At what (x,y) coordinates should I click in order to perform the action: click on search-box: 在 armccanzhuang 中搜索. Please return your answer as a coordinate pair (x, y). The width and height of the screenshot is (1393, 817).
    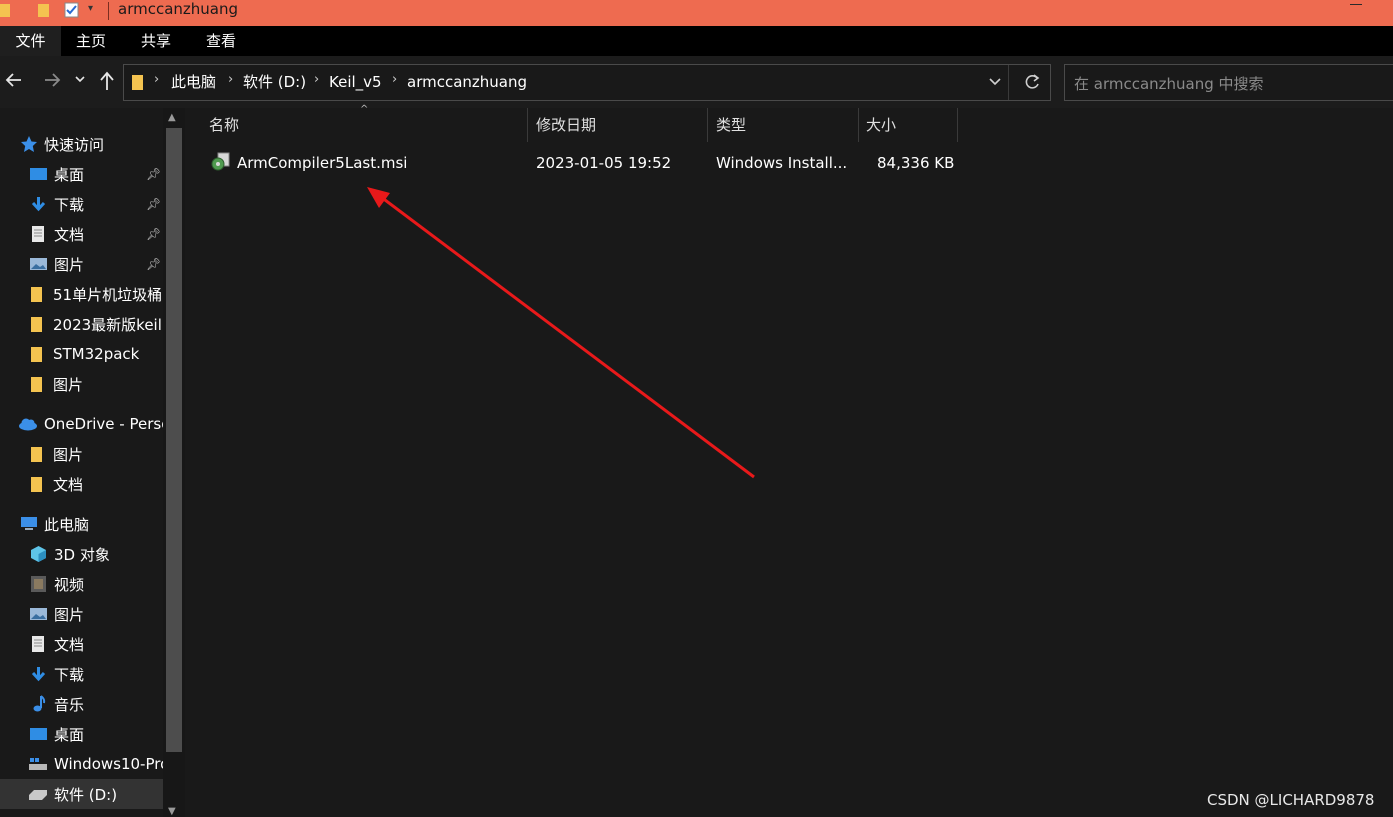
    Looking at the image, I should click on (1228, 82).